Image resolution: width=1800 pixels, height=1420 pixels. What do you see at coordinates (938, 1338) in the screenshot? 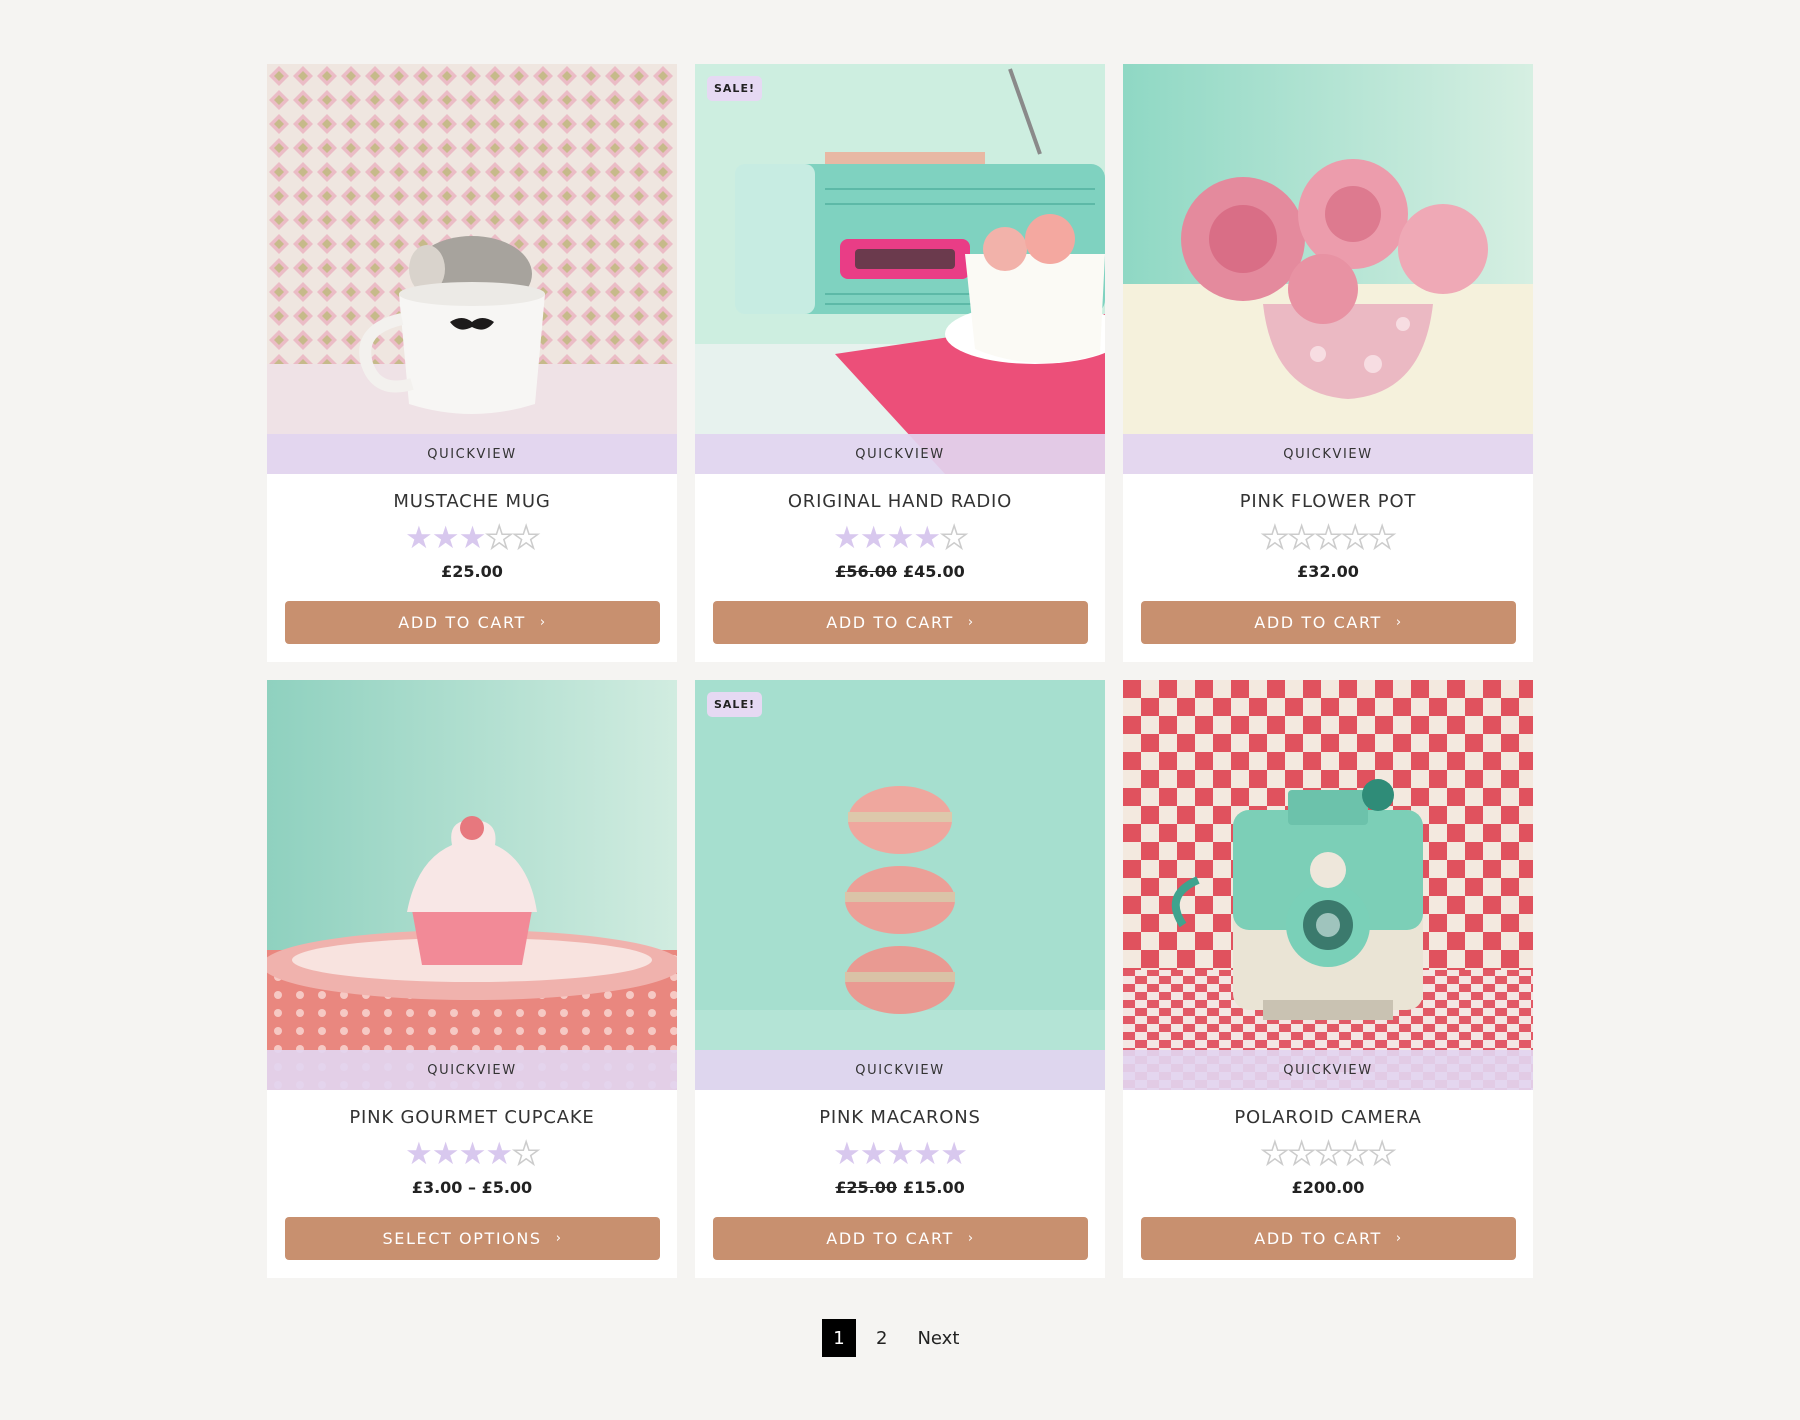
I see `next-page-link: Next` at bounding box center [938, 1338].